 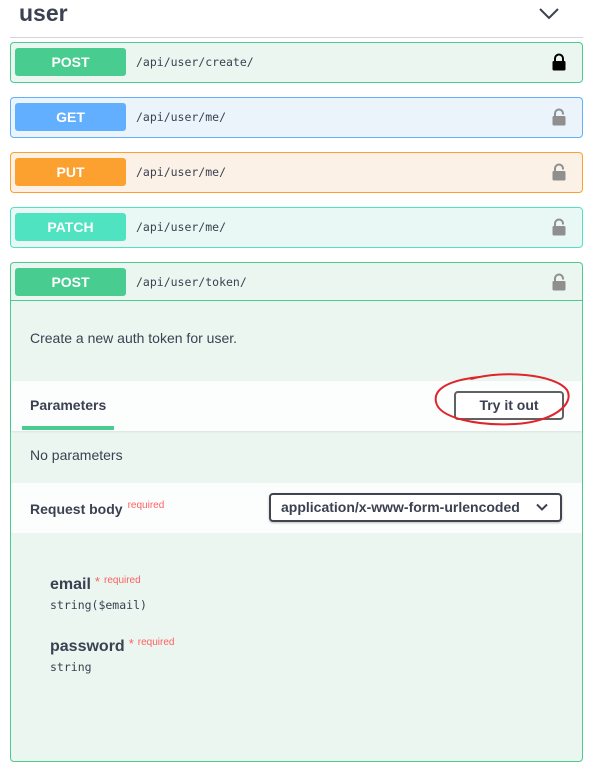 I want to click on operation-summary: PATCH /api/user/me/, so click(x=296, y=227).